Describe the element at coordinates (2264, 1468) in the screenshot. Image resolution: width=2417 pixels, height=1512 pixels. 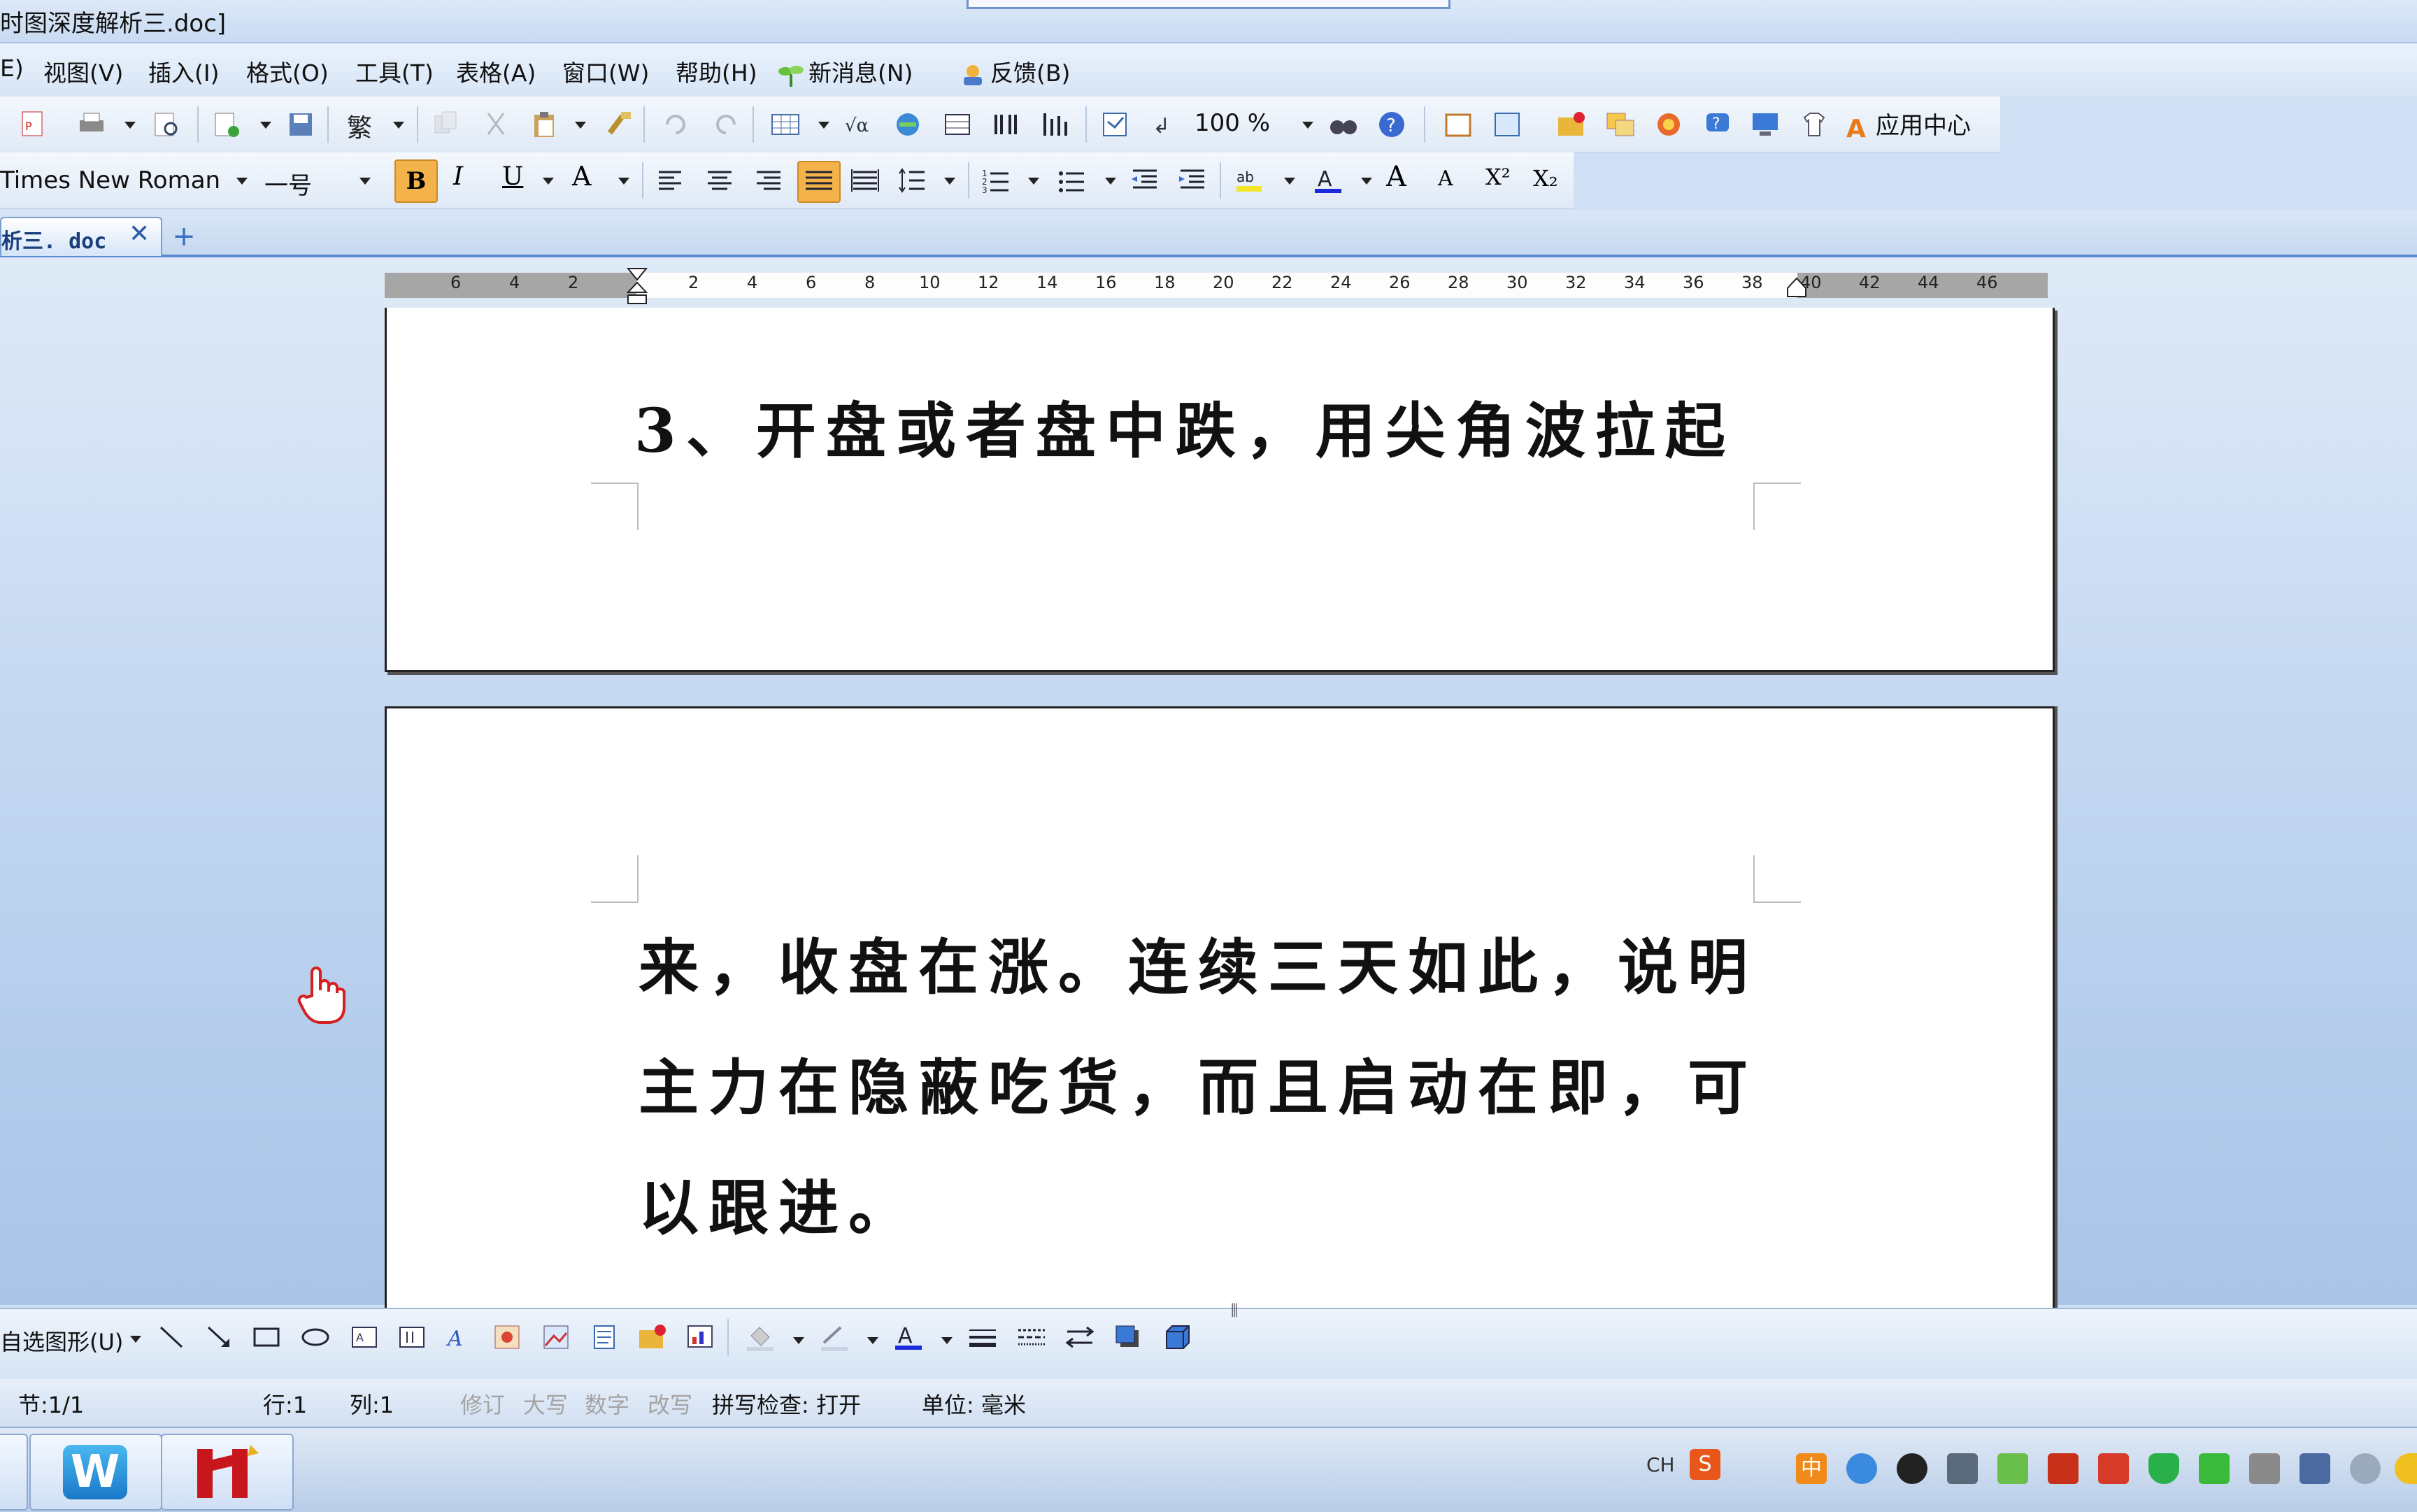
I see `usb-tray-icon` at that location.